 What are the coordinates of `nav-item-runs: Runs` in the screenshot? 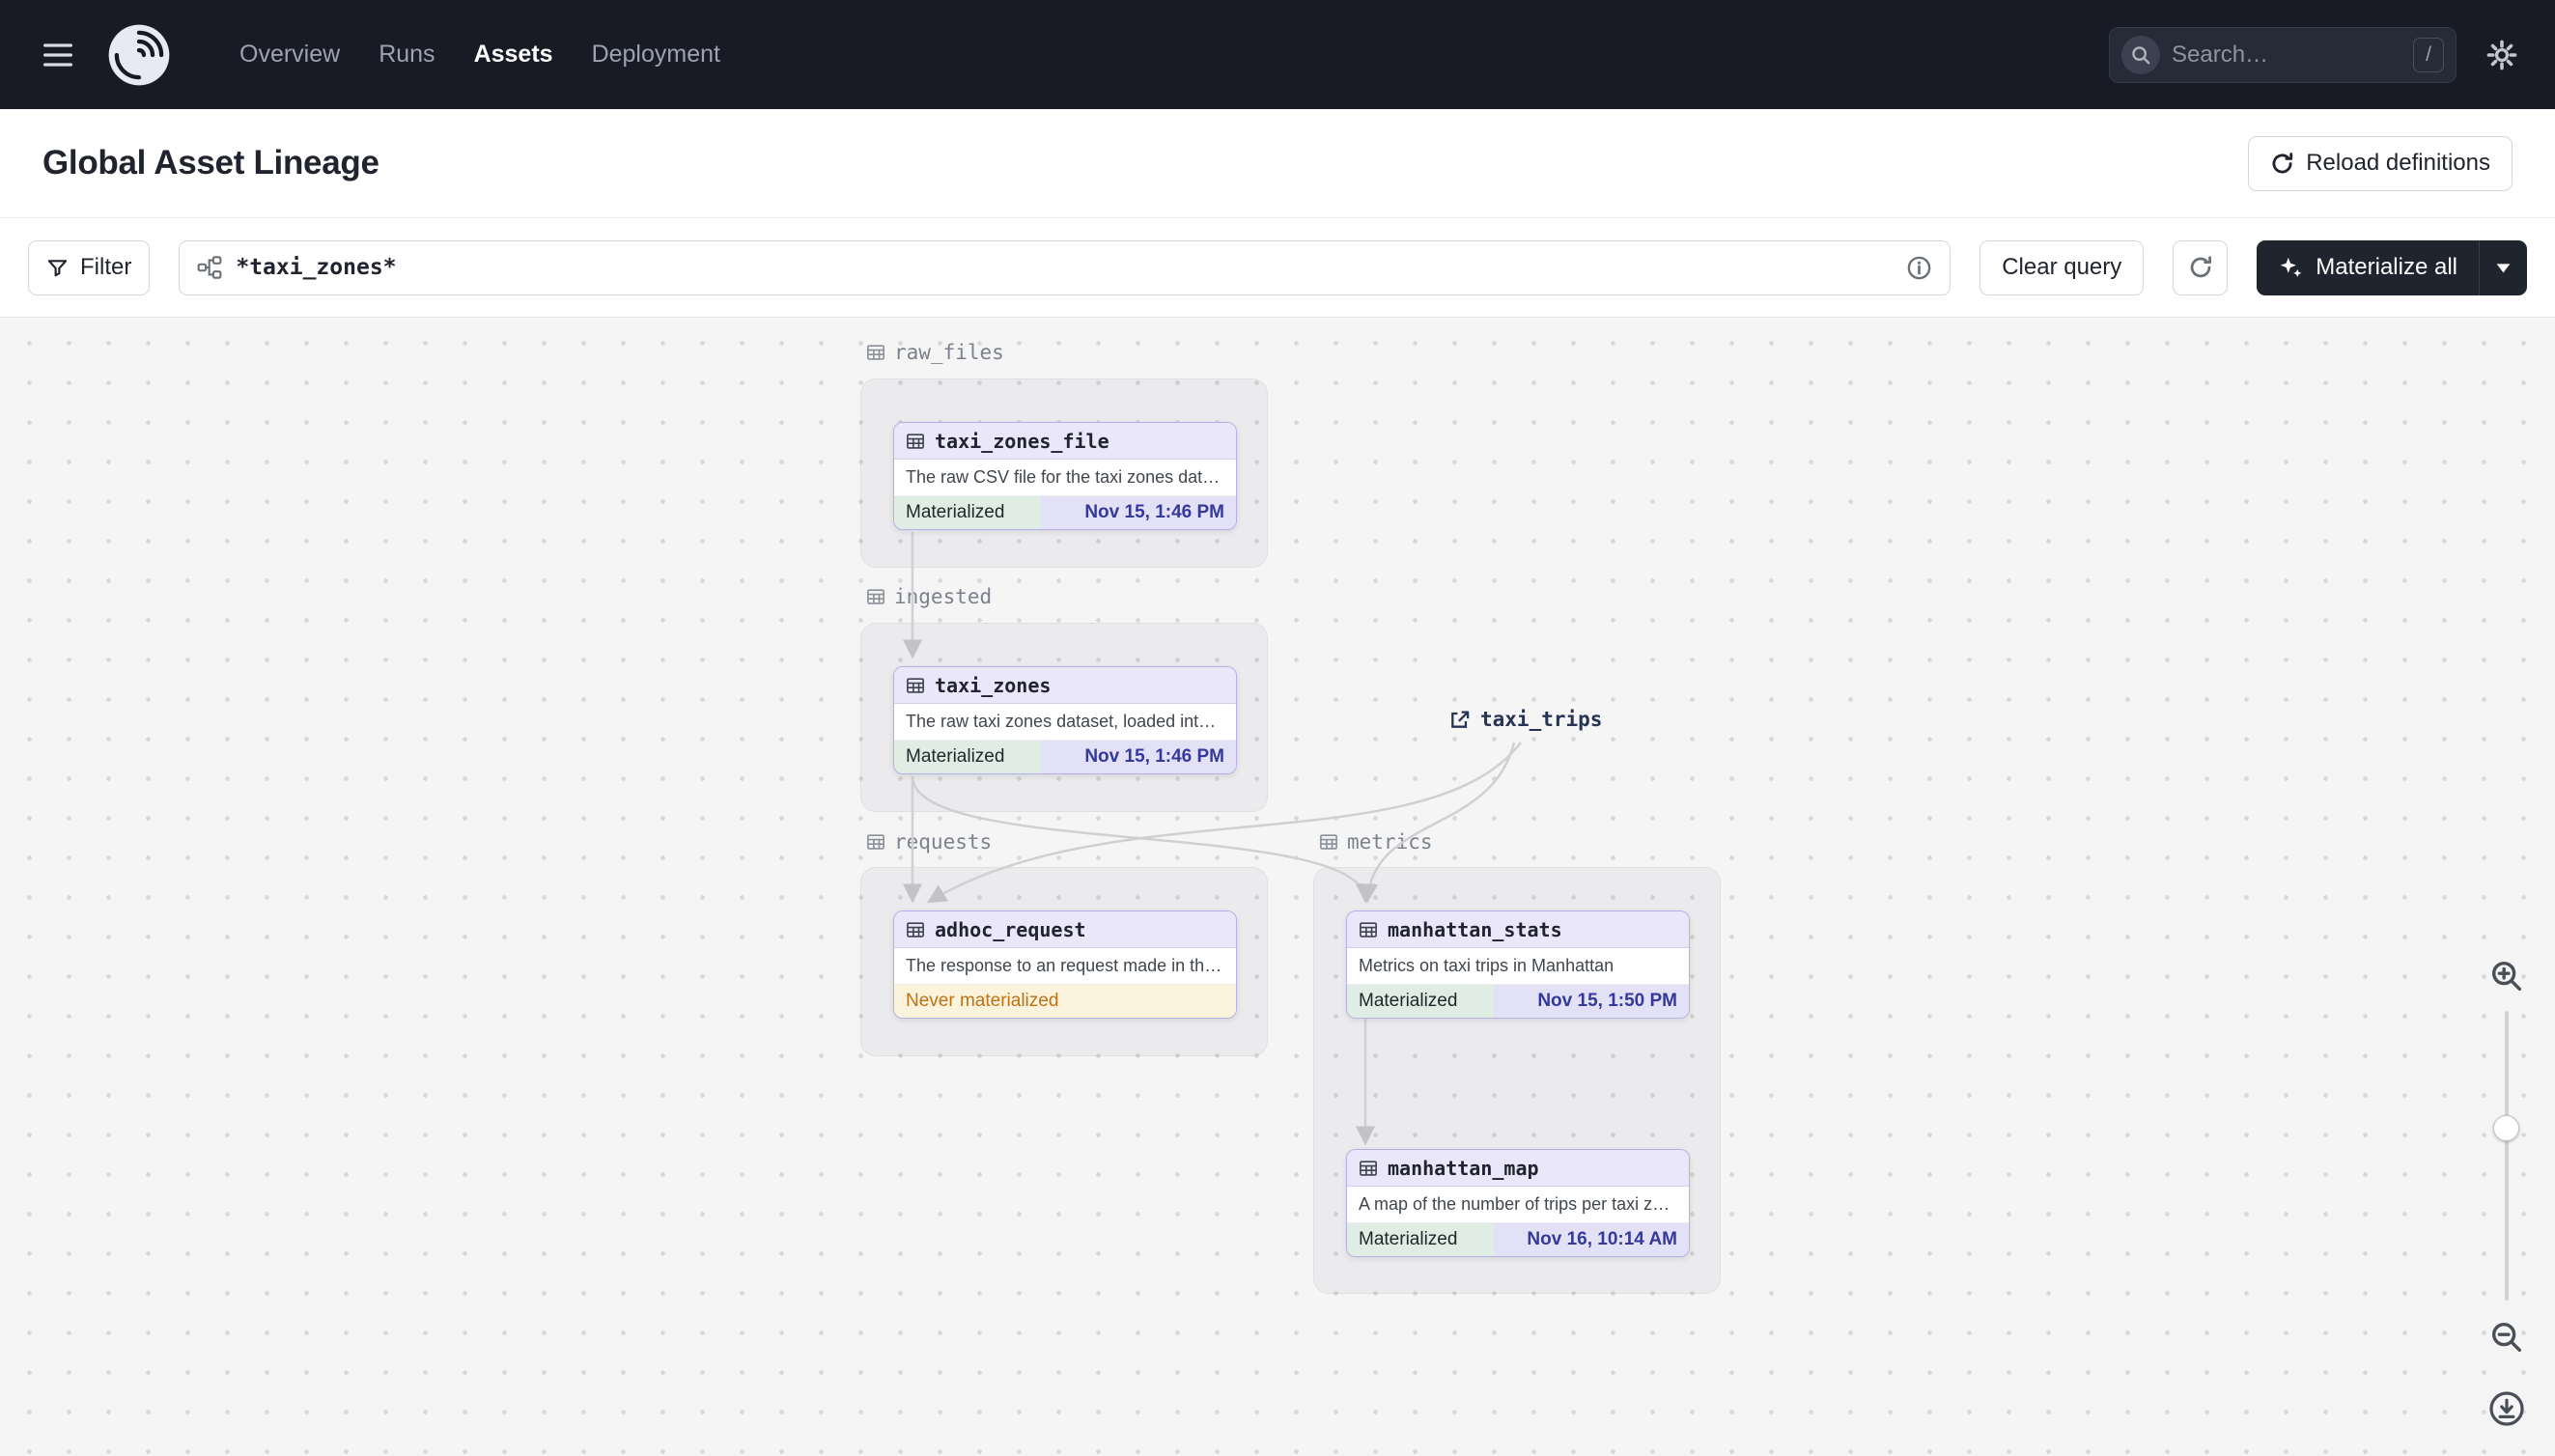 It's located at (407, 55).